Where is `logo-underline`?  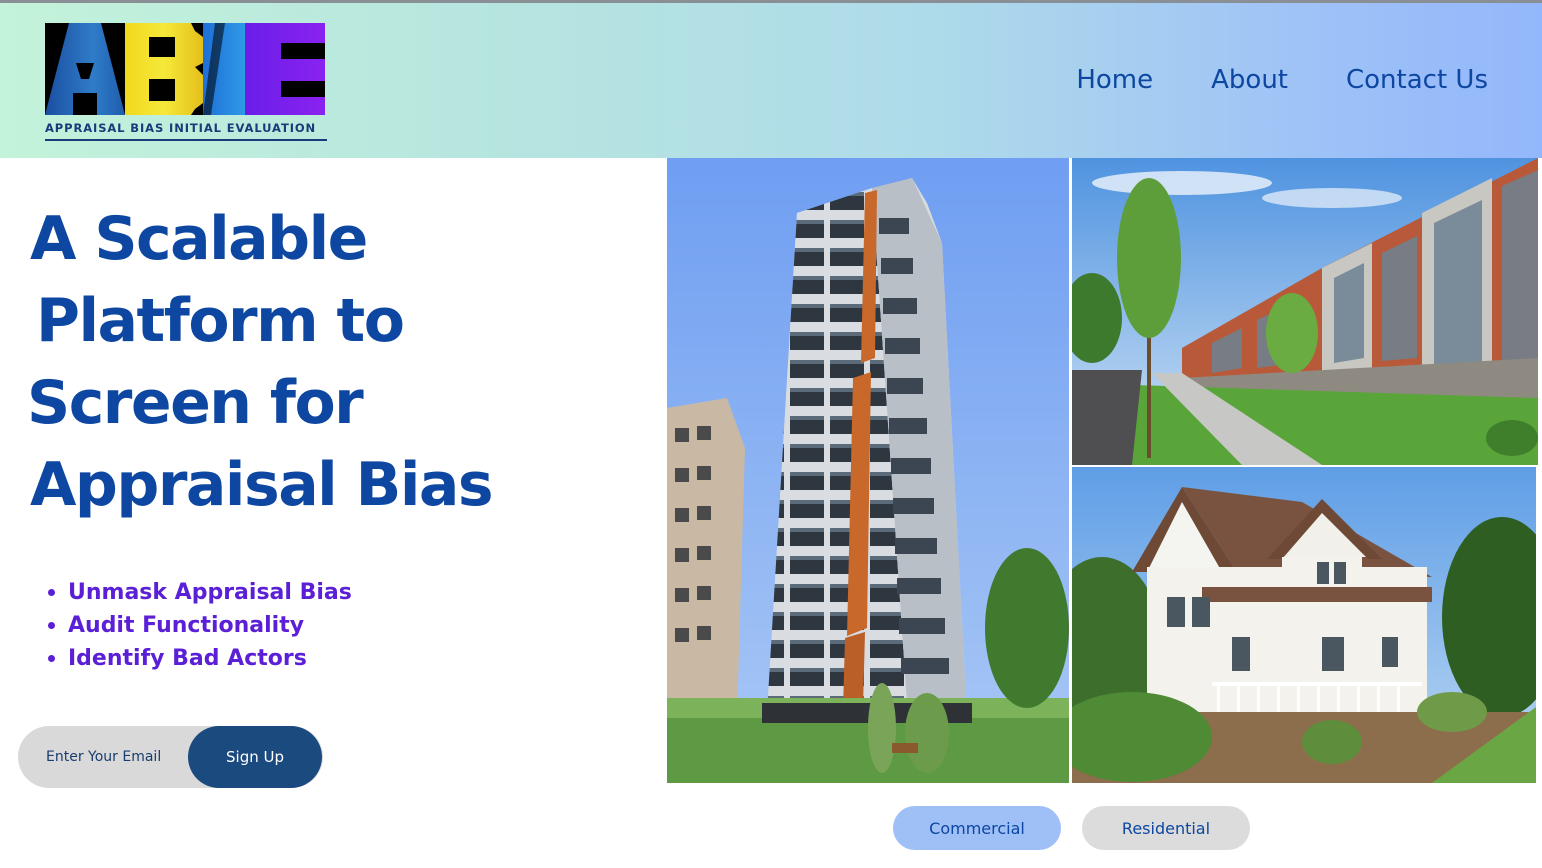
logo-underline is located at coordinates (186, 140).